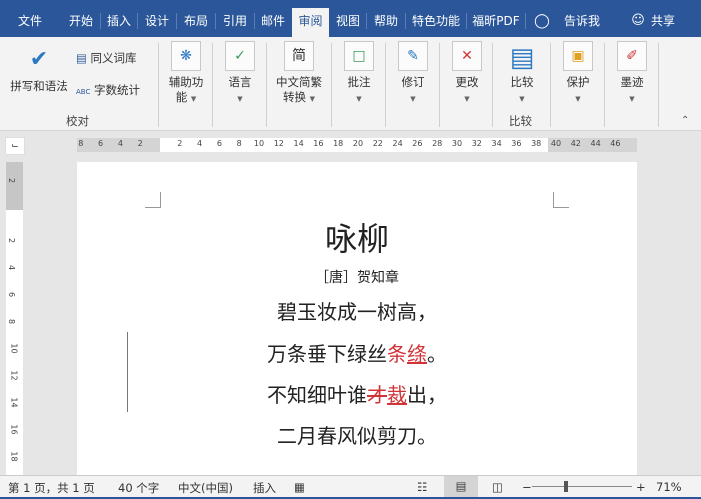  What do you see at coordinates (299, 74) in the screenshot?
I see `chinese-conversion-button: 简中文简繁 转换 ▼` at bounding box center [299, 74].